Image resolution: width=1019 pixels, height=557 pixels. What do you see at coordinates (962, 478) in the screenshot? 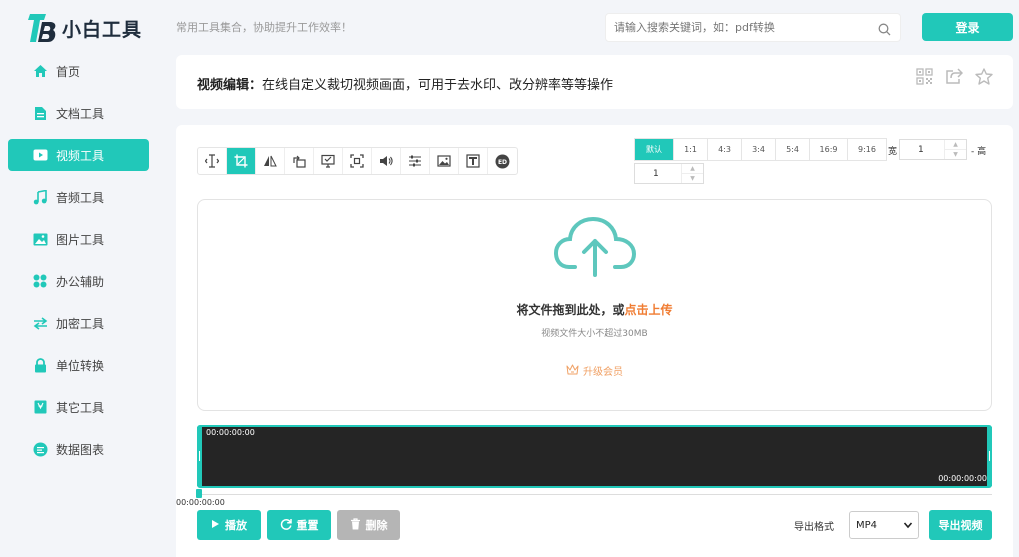
I see `timeline-end-time: 00:00:00:00` at bounding box center [962, 478].